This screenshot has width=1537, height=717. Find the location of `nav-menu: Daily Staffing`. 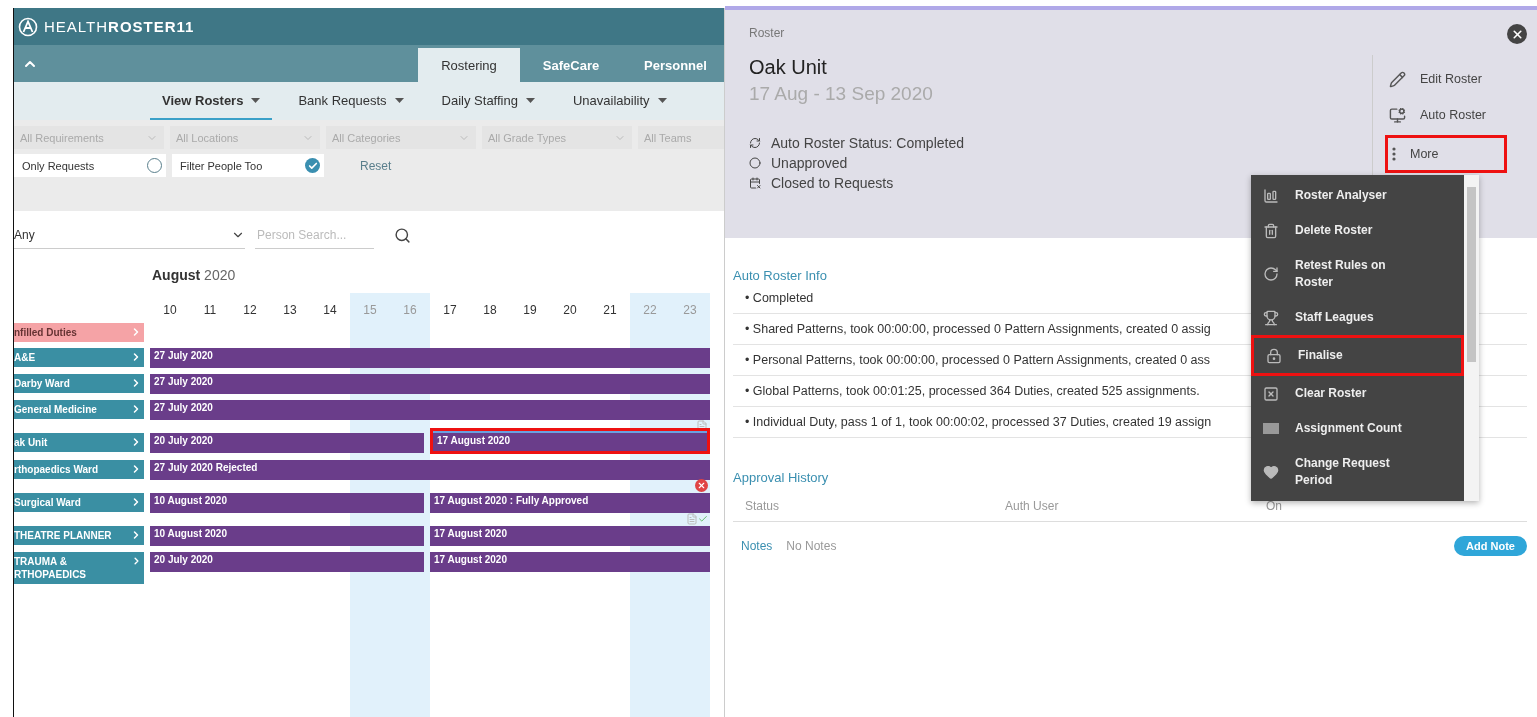

nav-menu: Daily Staffing is located at coordinates (488, 101).